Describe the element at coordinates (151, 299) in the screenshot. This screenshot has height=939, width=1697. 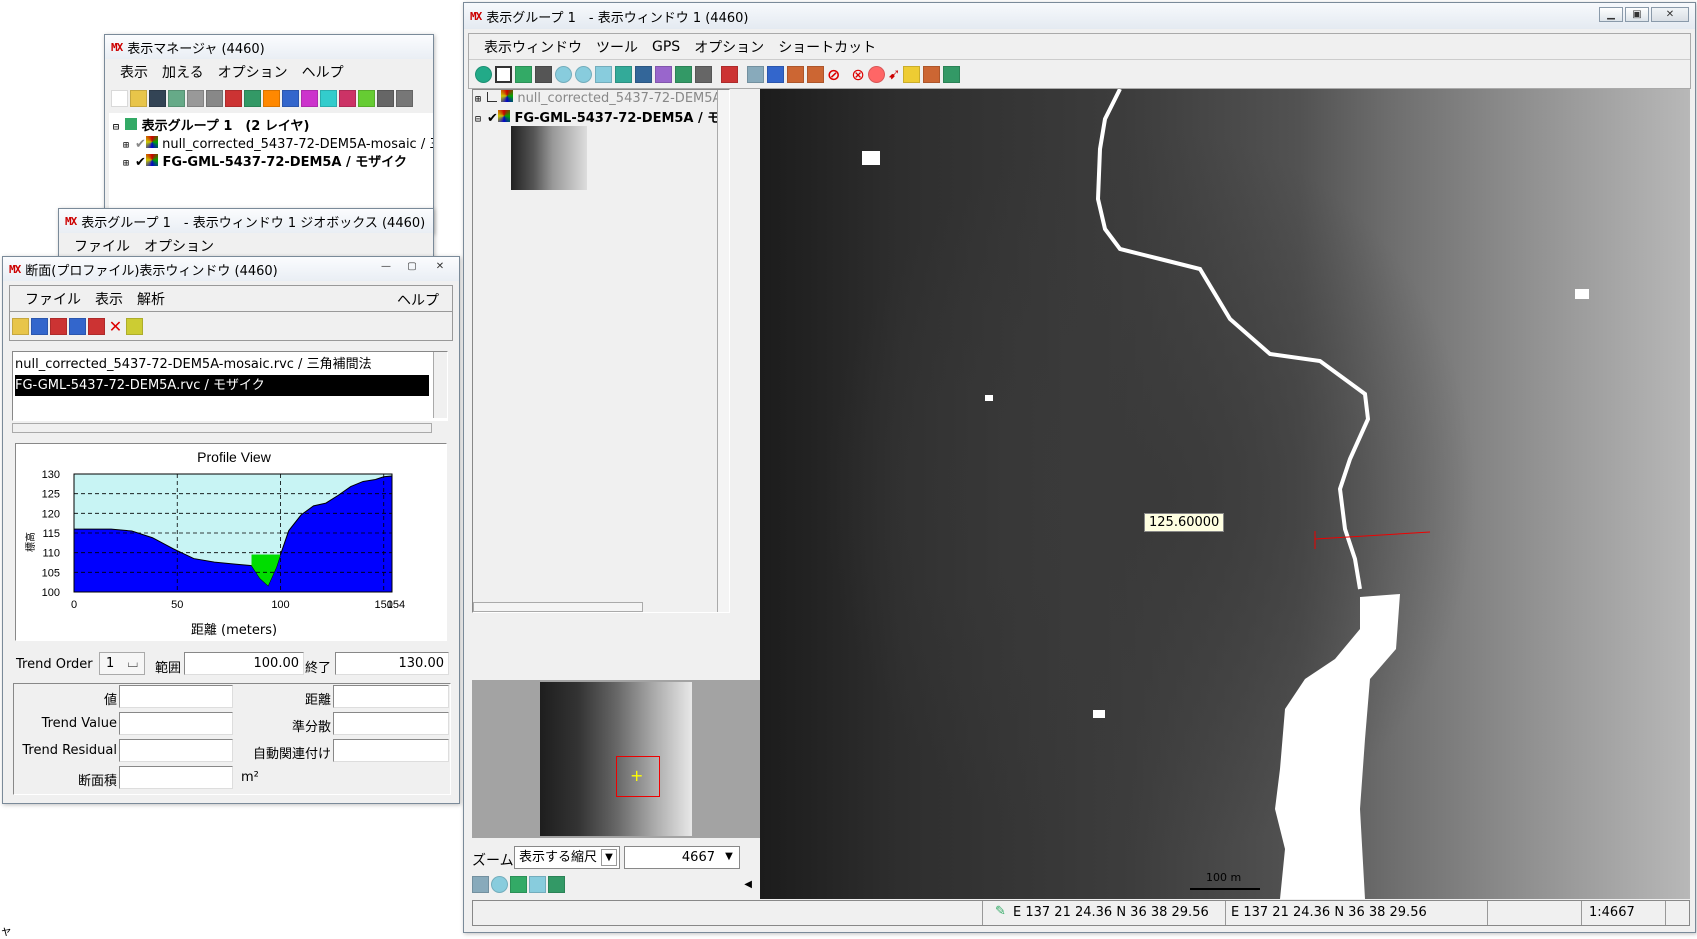
I see `menu-analysis: 解析` at that location.